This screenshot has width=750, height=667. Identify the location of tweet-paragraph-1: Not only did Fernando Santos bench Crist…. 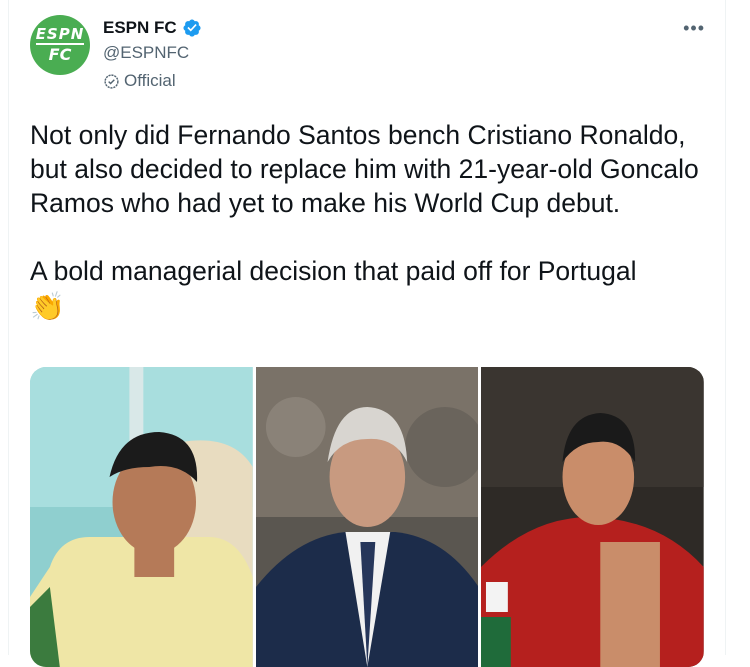
(364, 169).